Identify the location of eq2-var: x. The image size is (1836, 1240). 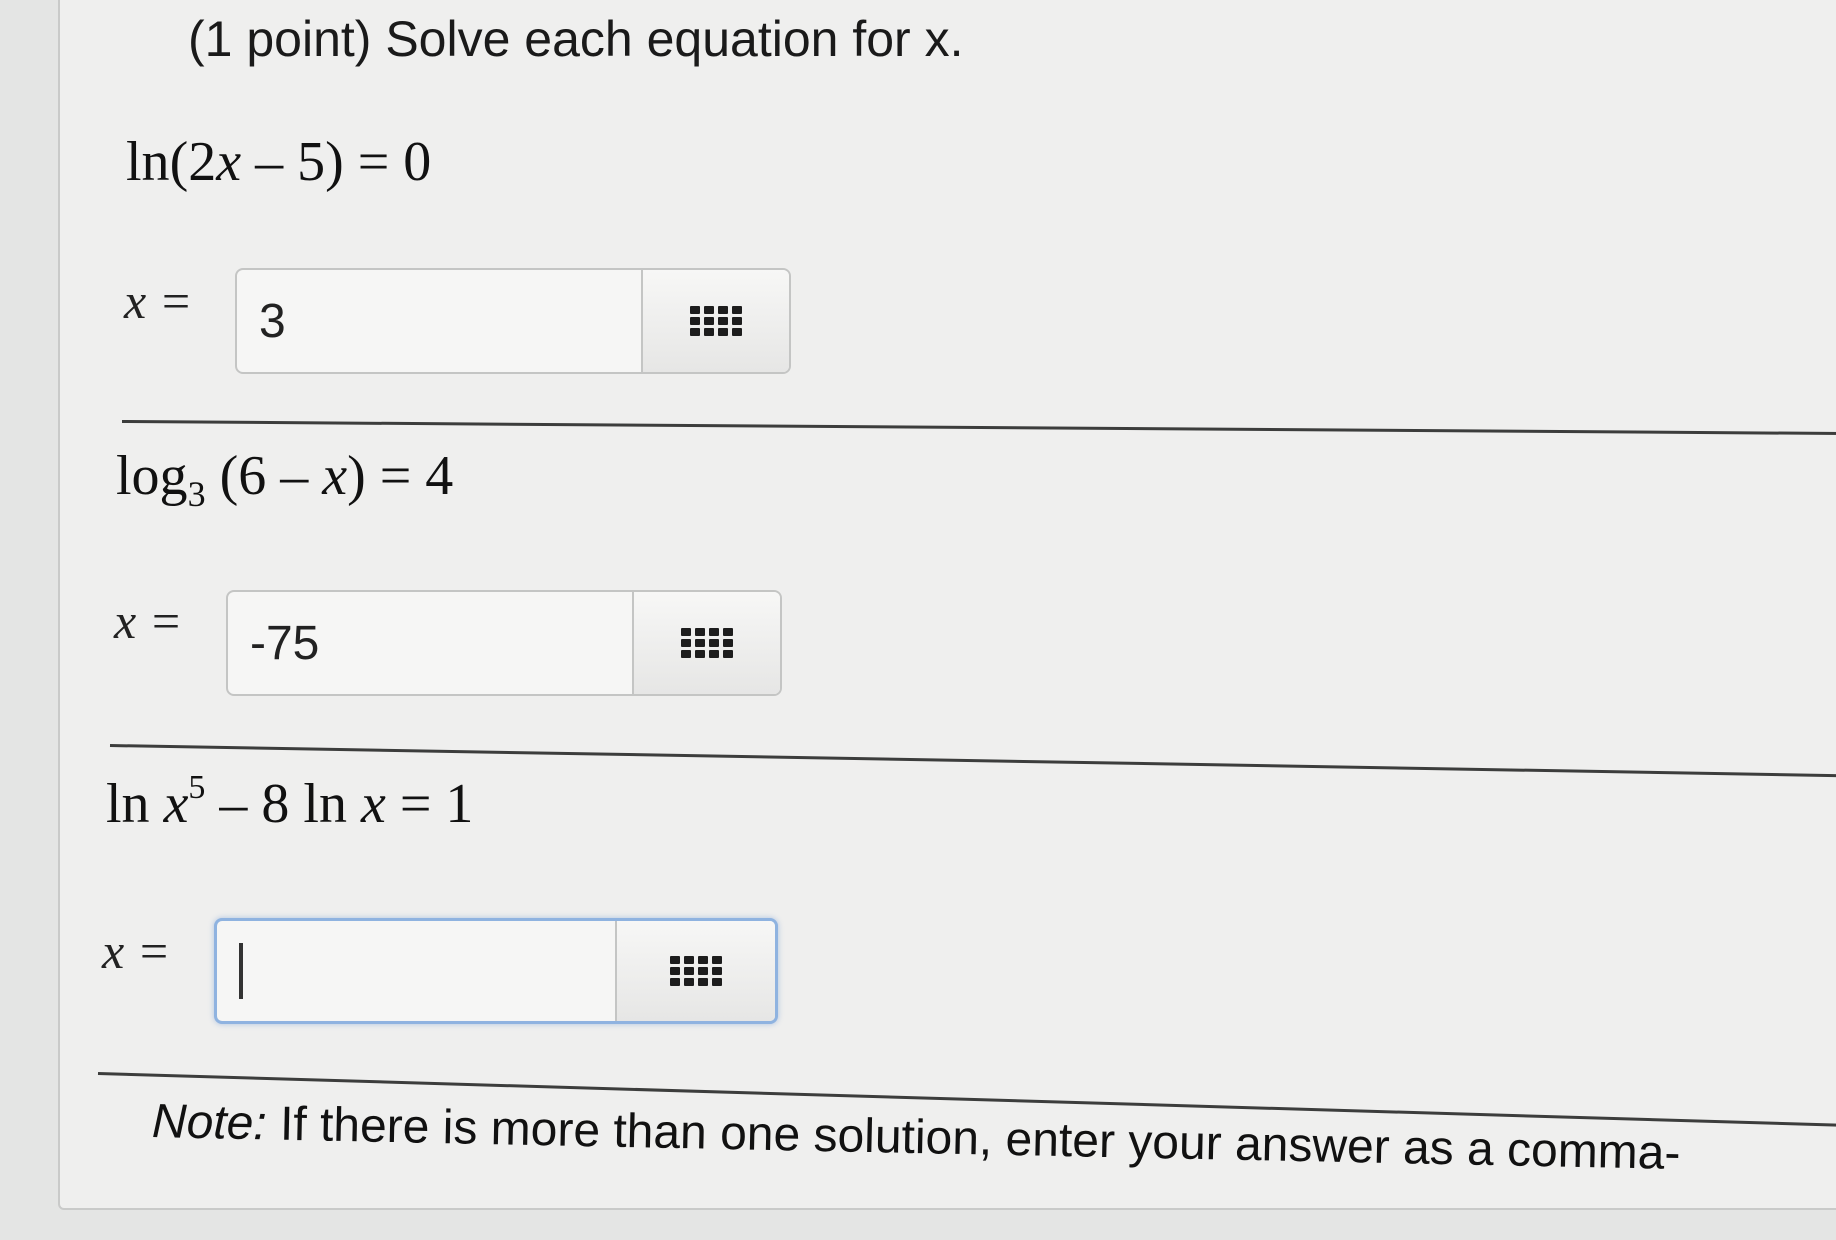
(335, 476).